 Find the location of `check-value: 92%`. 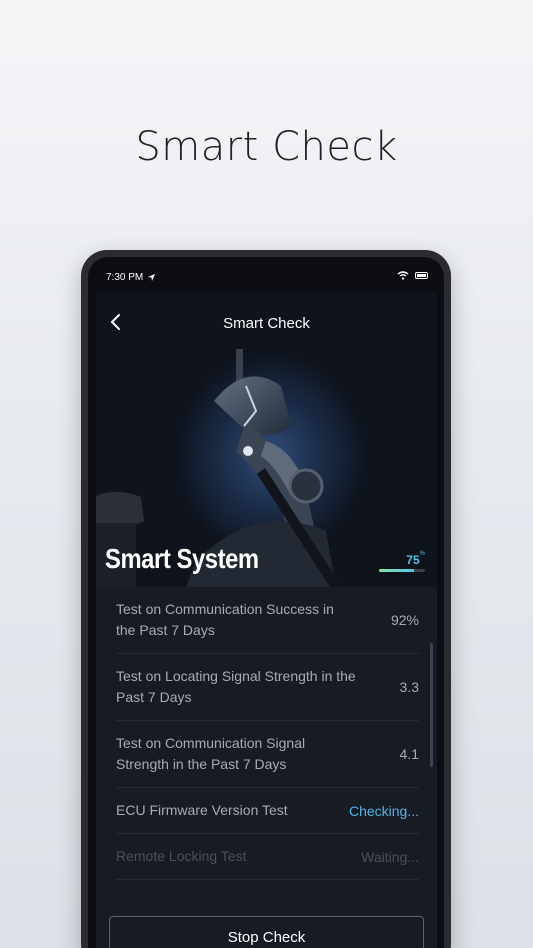

check-value: 92% is located at coordinates (404, 620).